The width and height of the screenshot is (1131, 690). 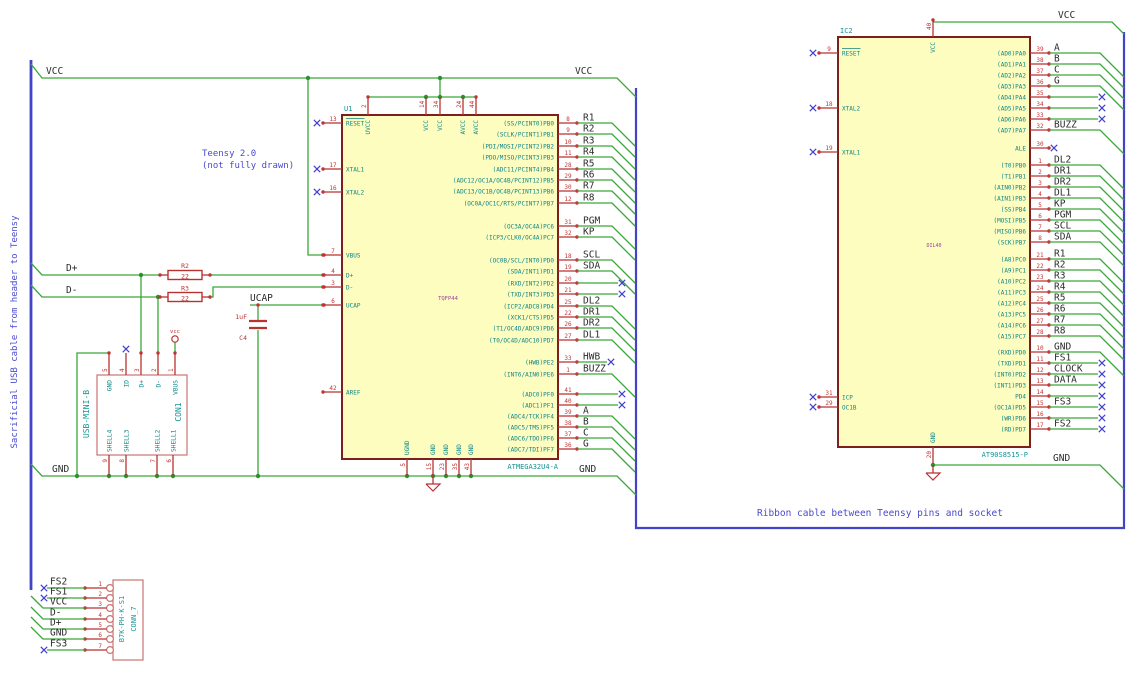 I want to click on c4-value: 1uF, so click(x=241, y=317).